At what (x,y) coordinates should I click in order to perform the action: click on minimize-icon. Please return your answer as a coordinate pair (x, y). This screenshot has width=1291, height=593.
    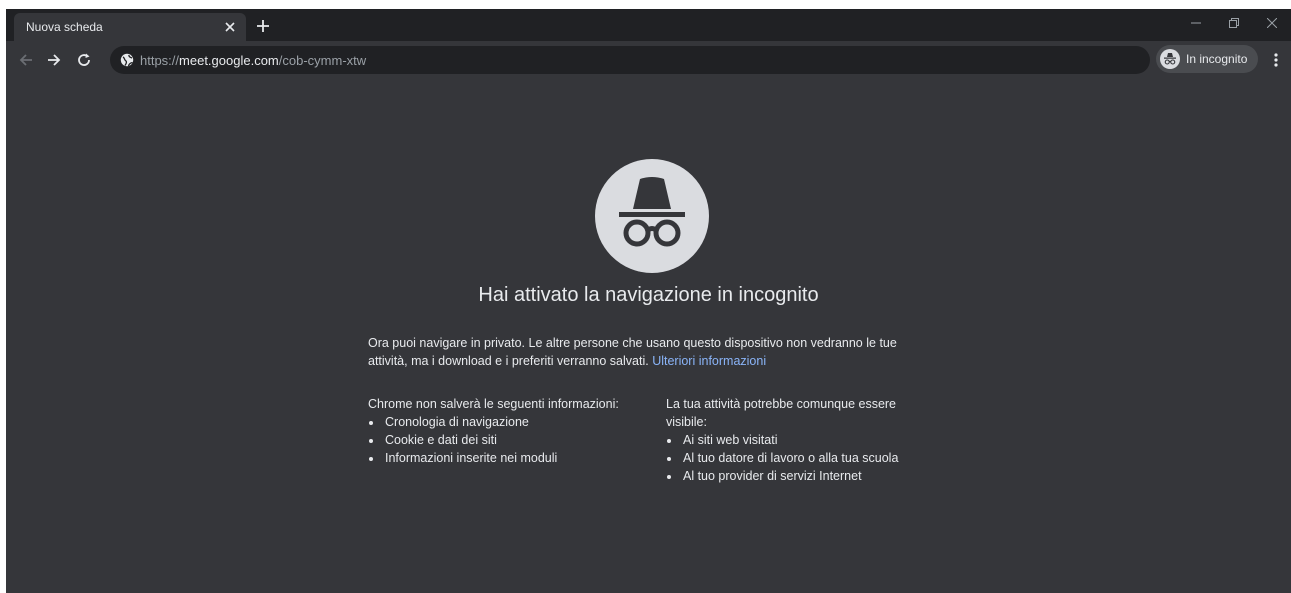
    Looking at the image, I should click on (1196, 23).